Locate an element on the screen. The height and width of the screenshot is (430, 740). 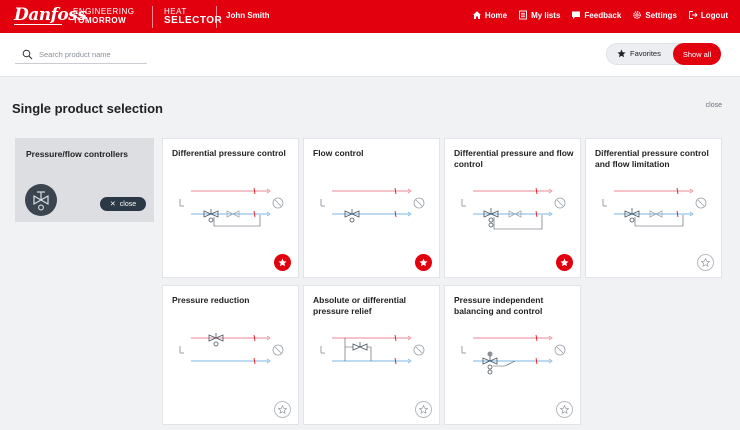
product-title: Pressure reduction is located at coordinates (211, 300).